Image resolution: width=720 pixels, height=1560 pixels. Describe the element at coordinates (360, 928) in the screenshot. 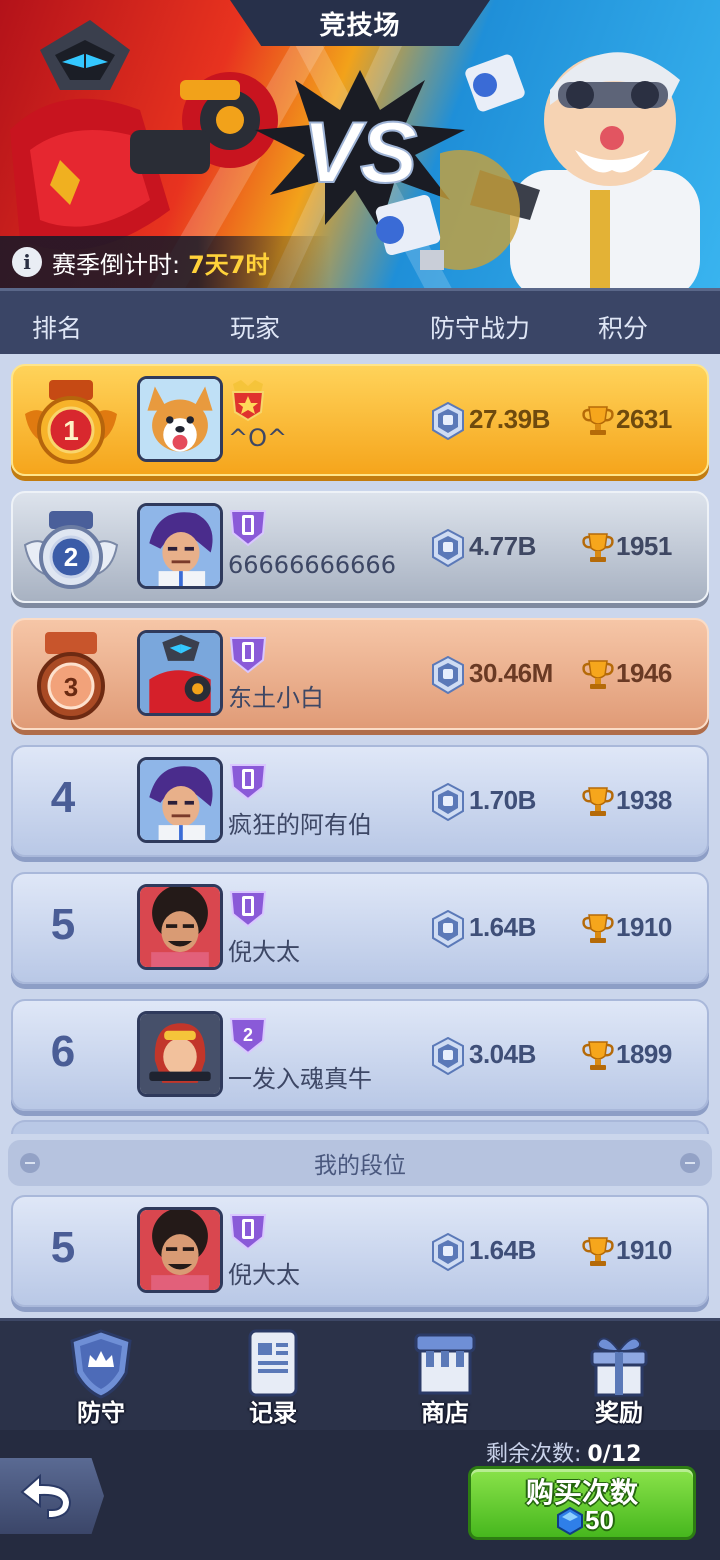

I see `ranking-row-5: 5 倪大太 1.64B 1910` at that location.